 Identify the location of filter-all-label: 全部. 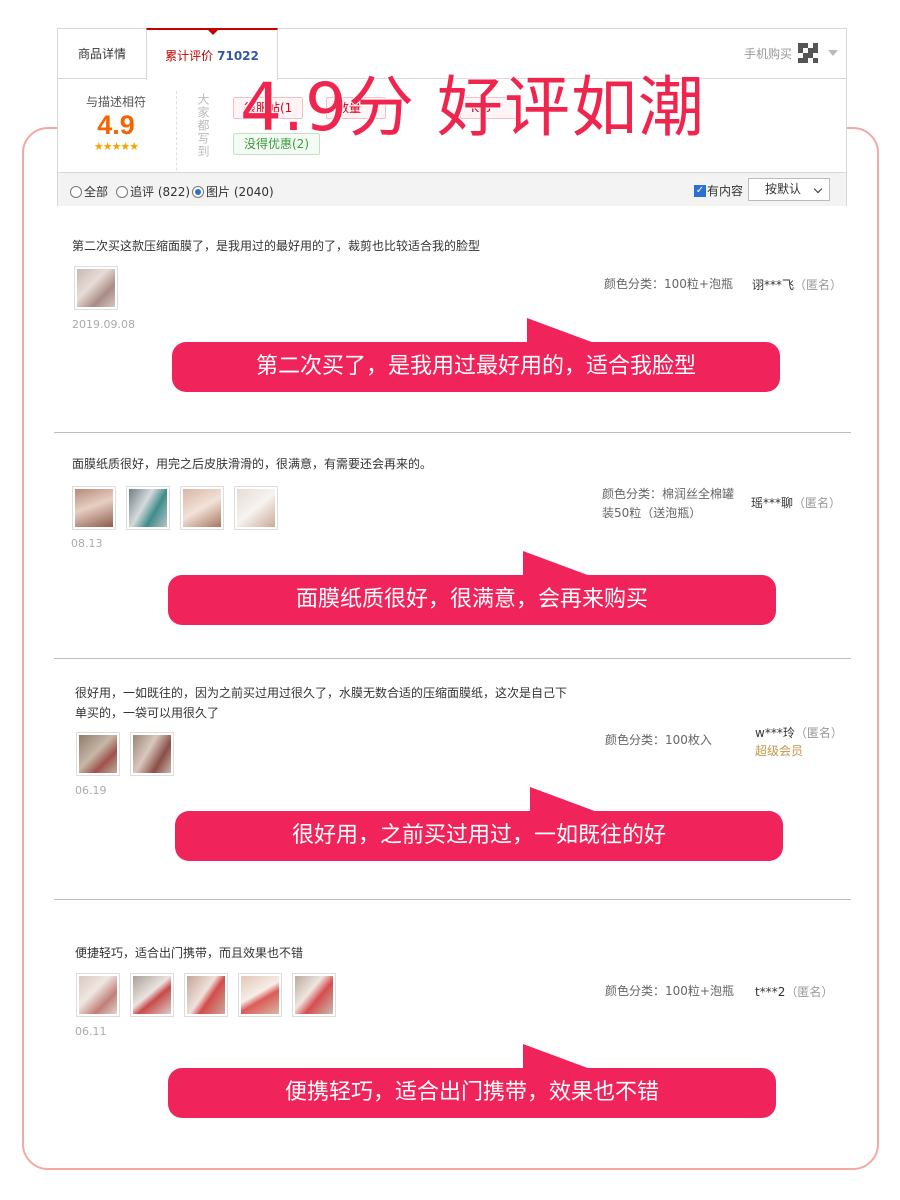
(96, 192).